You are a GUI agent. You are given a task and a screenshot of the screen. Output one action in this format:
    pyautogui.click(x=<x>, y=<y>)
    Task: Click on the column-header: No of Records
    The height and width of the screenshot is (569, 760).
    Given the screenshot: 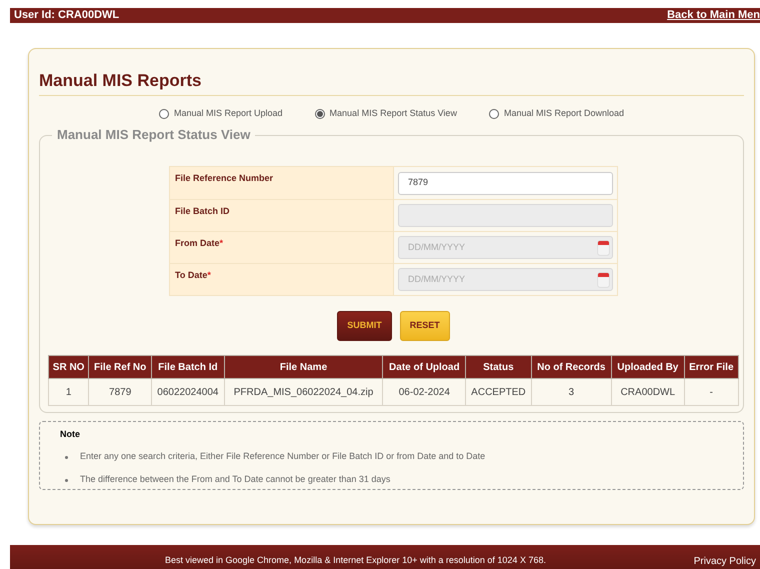 What is the action you would take?
    pyautogui.click(x=571, y=367)
    